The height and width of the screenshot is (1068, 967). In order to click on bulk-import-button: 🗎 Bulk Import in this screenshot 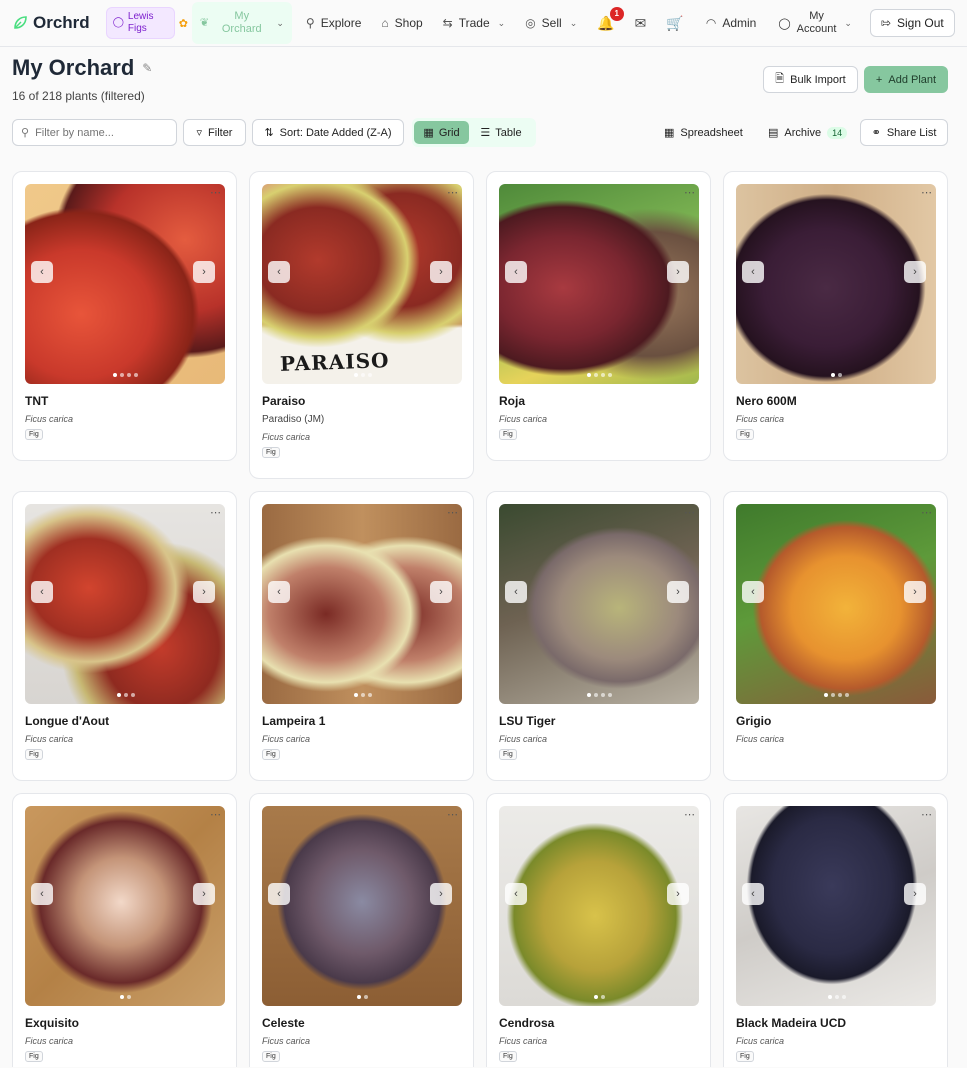, I will do `click(810, 79)`.